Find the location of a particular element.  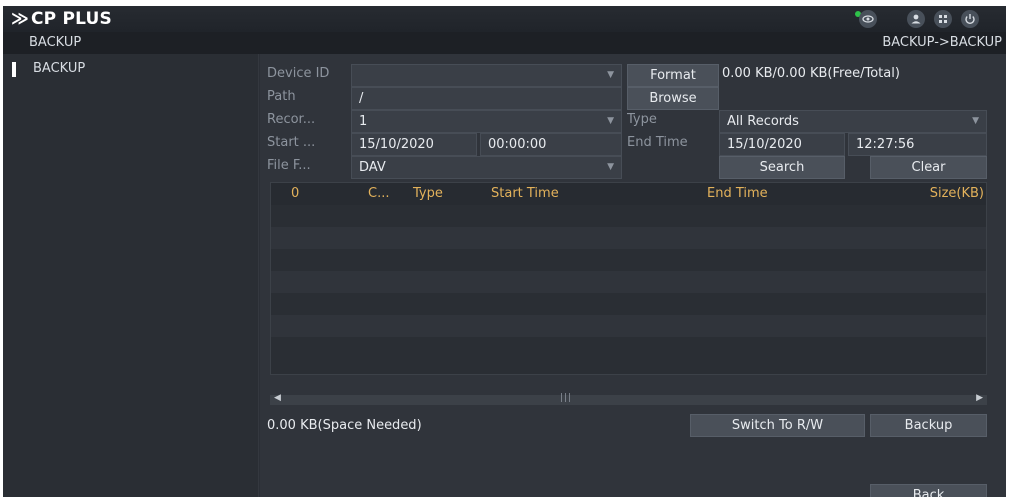

logo-text: CP PLUS is located at coordinates (71, 19).